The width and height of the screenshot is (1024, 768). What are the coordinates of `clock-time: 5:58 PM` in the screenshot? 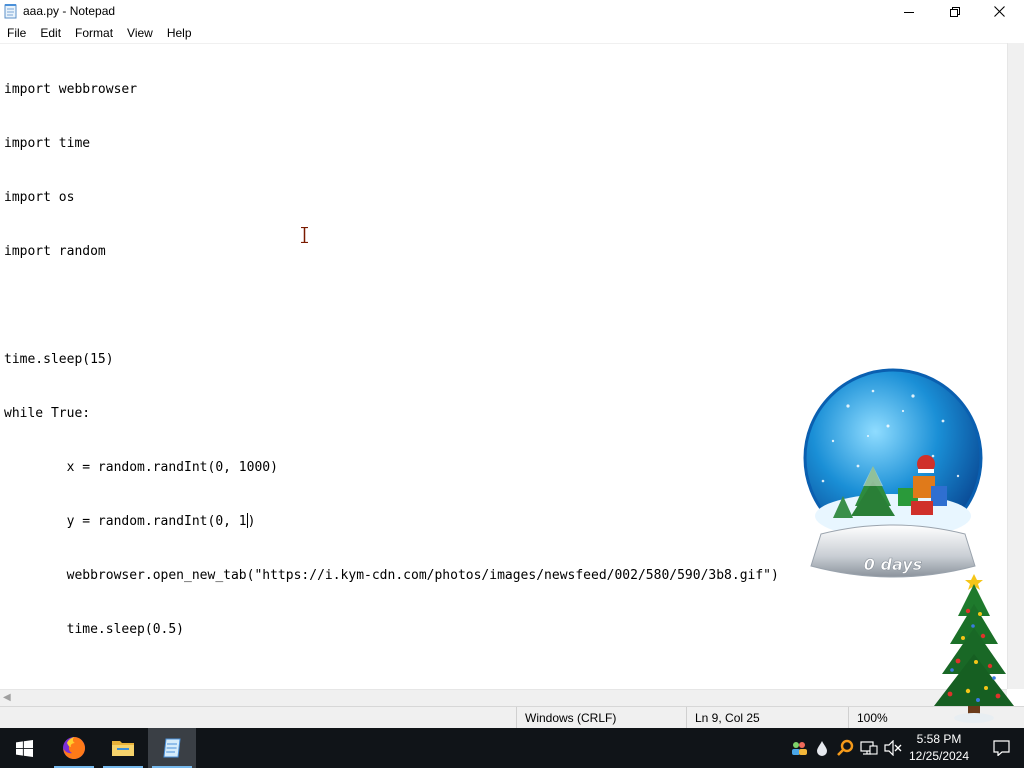 It's located at (939, 739).